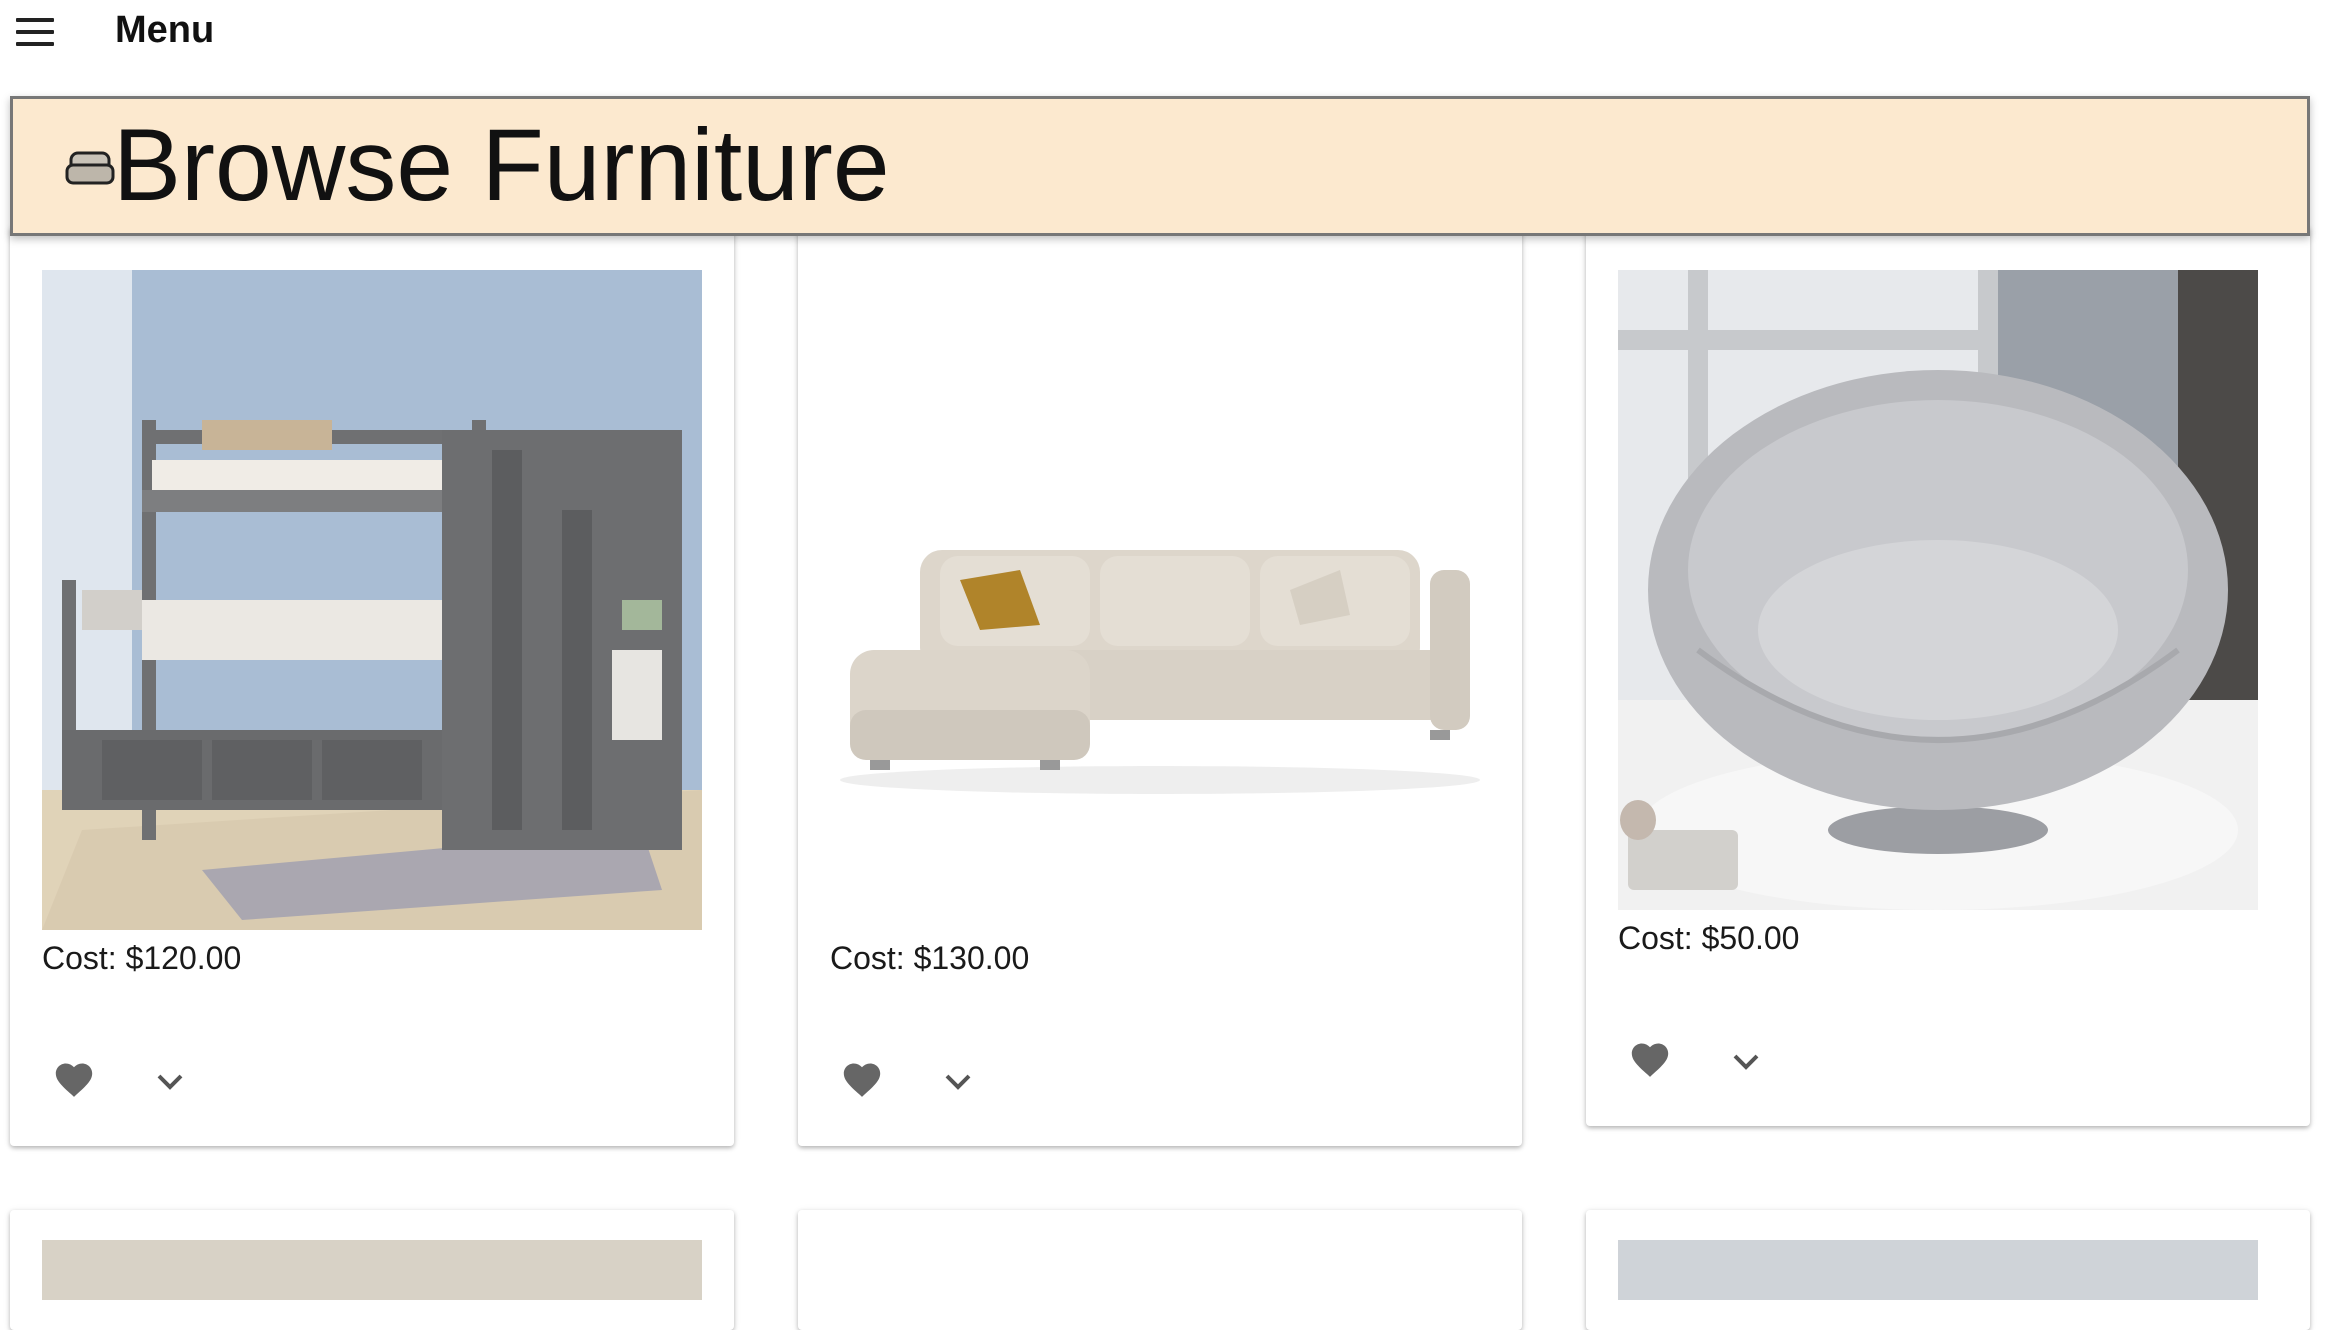  What do you see at coordinates (1709, 938) in the screenshot?
I see `product-cost: Cost: $50.00` at bounding box center [1709, 938].